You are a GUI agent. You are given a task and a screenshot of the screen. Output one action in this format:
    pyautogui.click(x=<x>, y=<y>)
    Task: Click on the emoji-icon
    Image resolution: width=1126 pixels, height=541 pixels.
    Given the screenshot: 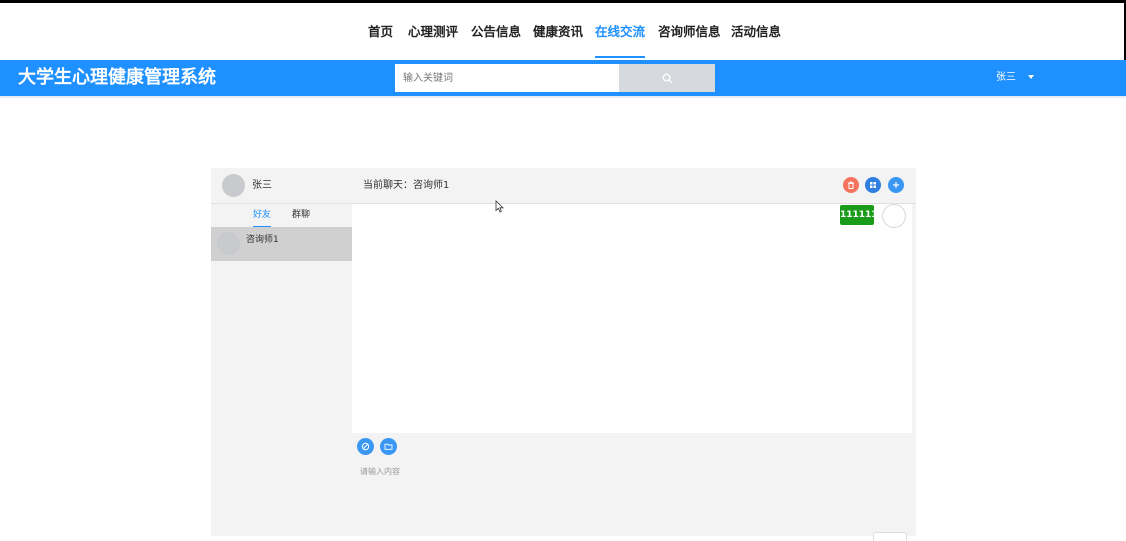 What is the action you would take?
    pyautogui.click(x=365, y=446)
    